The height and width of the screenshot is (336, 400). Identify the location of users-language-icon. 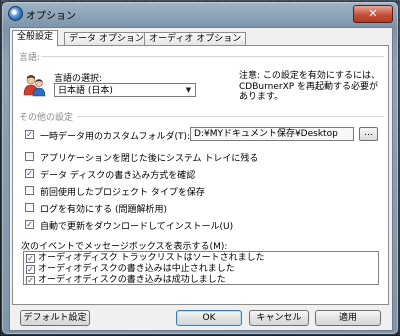
(34, 86).